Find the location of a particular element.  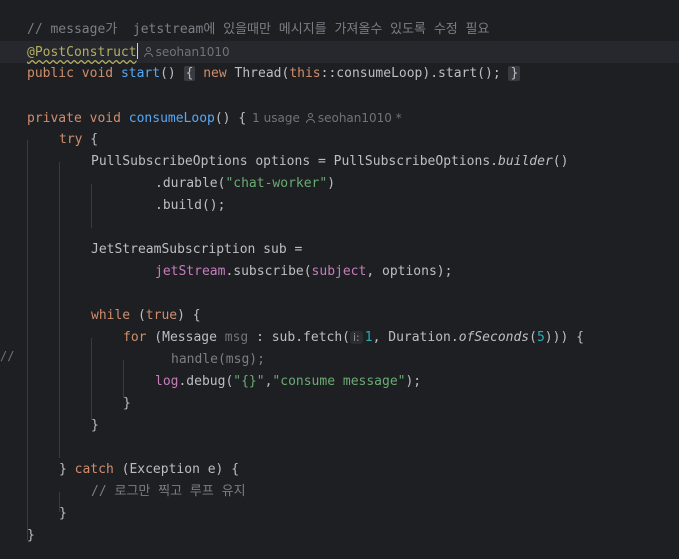

code-line-catch-comment: // 로그만 찍고 루프 유지 is located at coordinates (168, 492).